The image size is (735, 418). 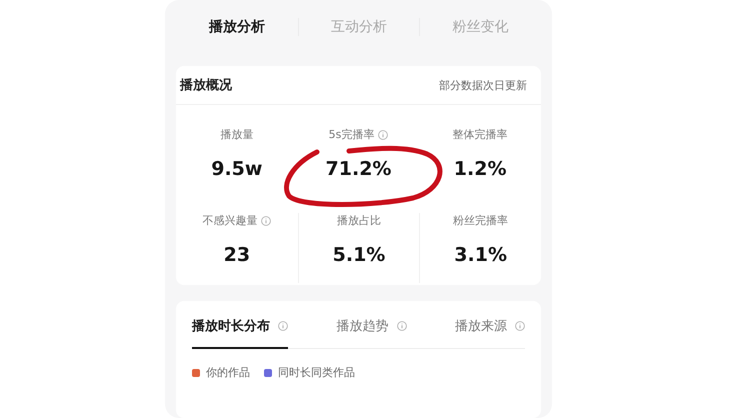 What do you see at coordinates (237, 134) in the screenshot?
I see `stat-label: 播放量` at bounding box center [237, 134].